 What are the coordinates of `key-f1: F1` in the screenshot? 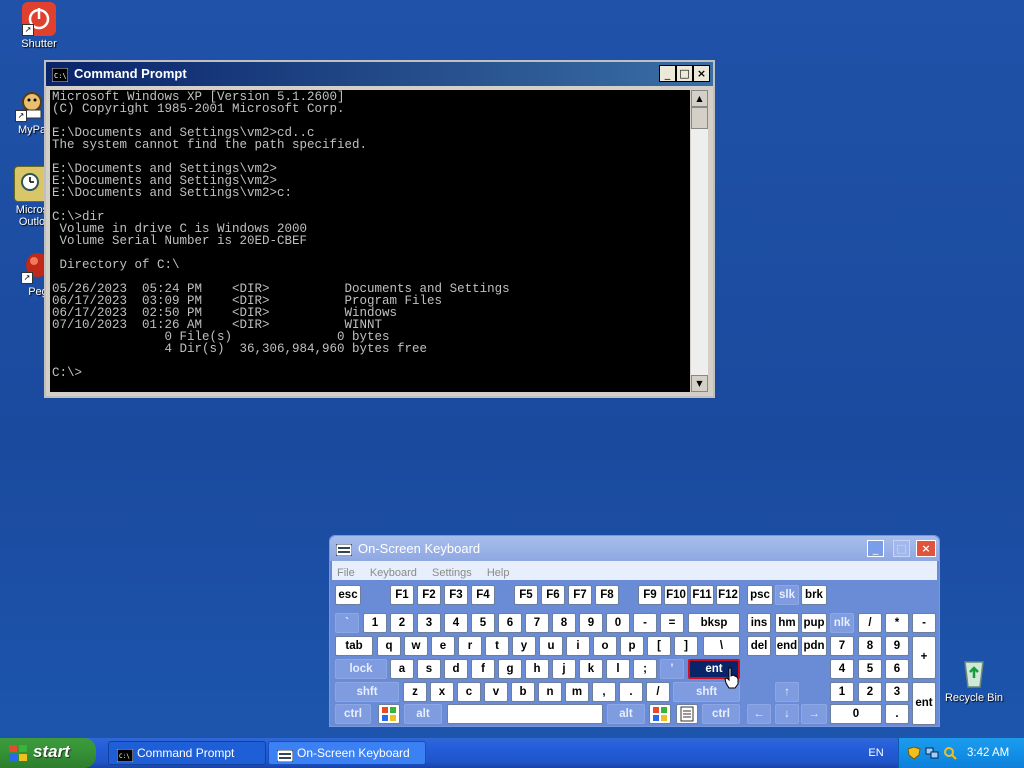 It's located at (402, 595).